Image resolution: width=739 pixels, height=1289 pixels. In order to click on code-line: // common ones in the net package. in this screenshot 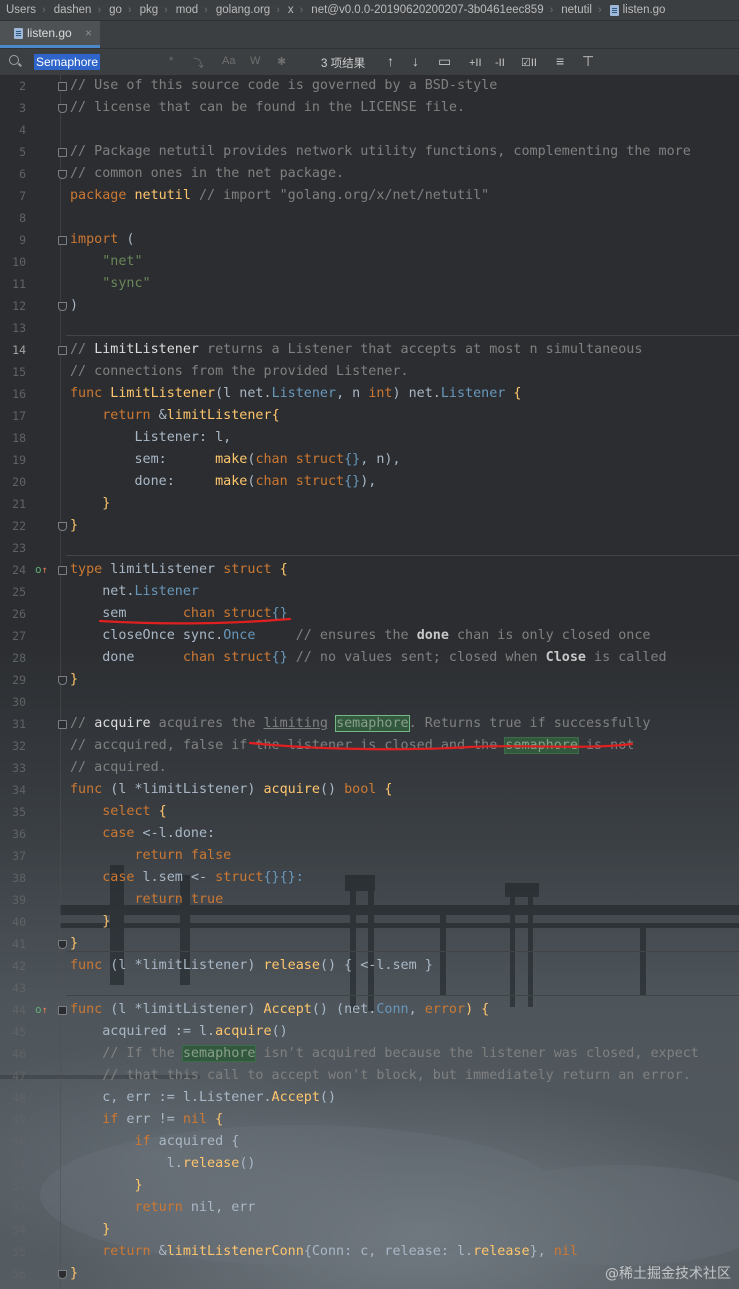, I will do `click(207, 174)`.